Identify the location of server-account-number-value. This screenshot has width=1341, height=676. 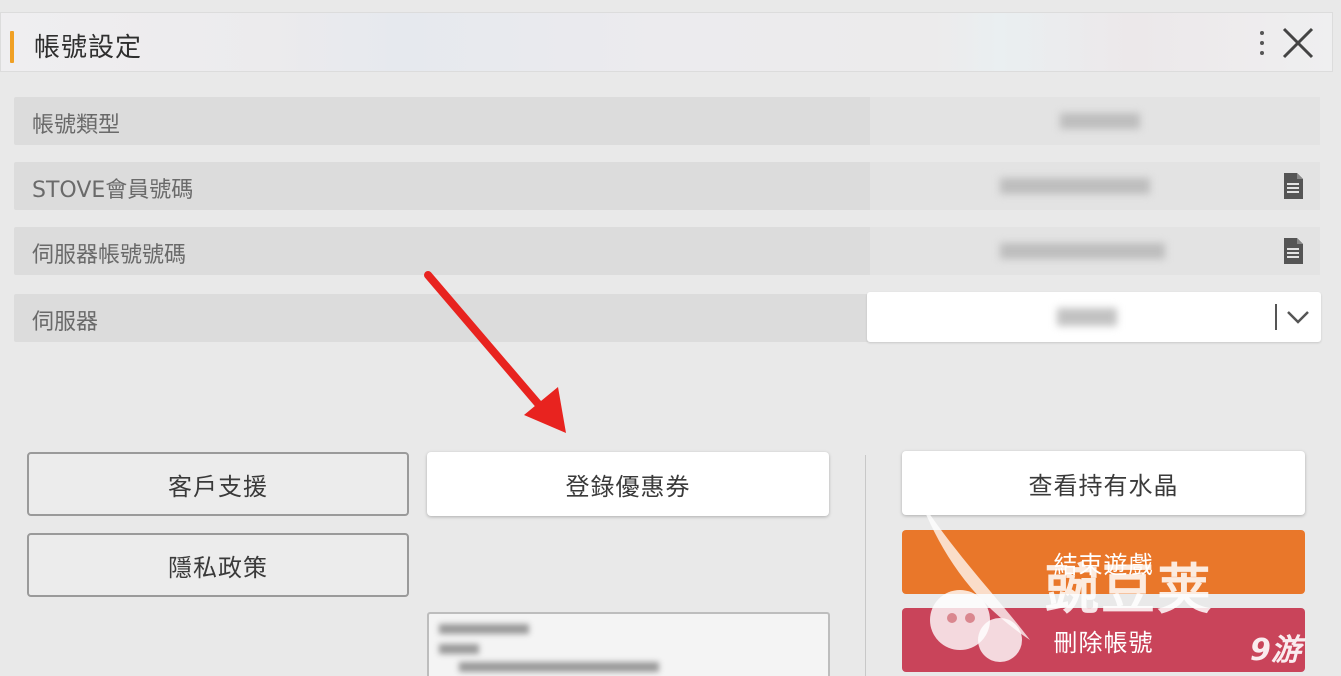
(1095, 251).